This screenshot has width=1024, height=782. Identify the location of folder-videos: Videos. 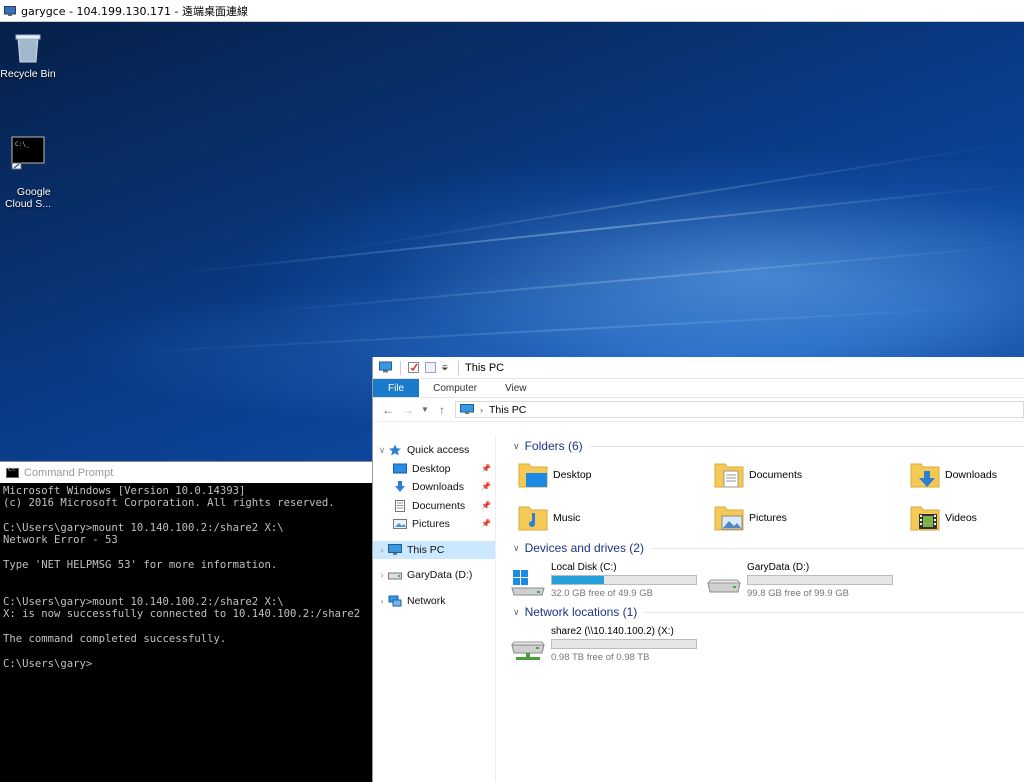
(966, 518).